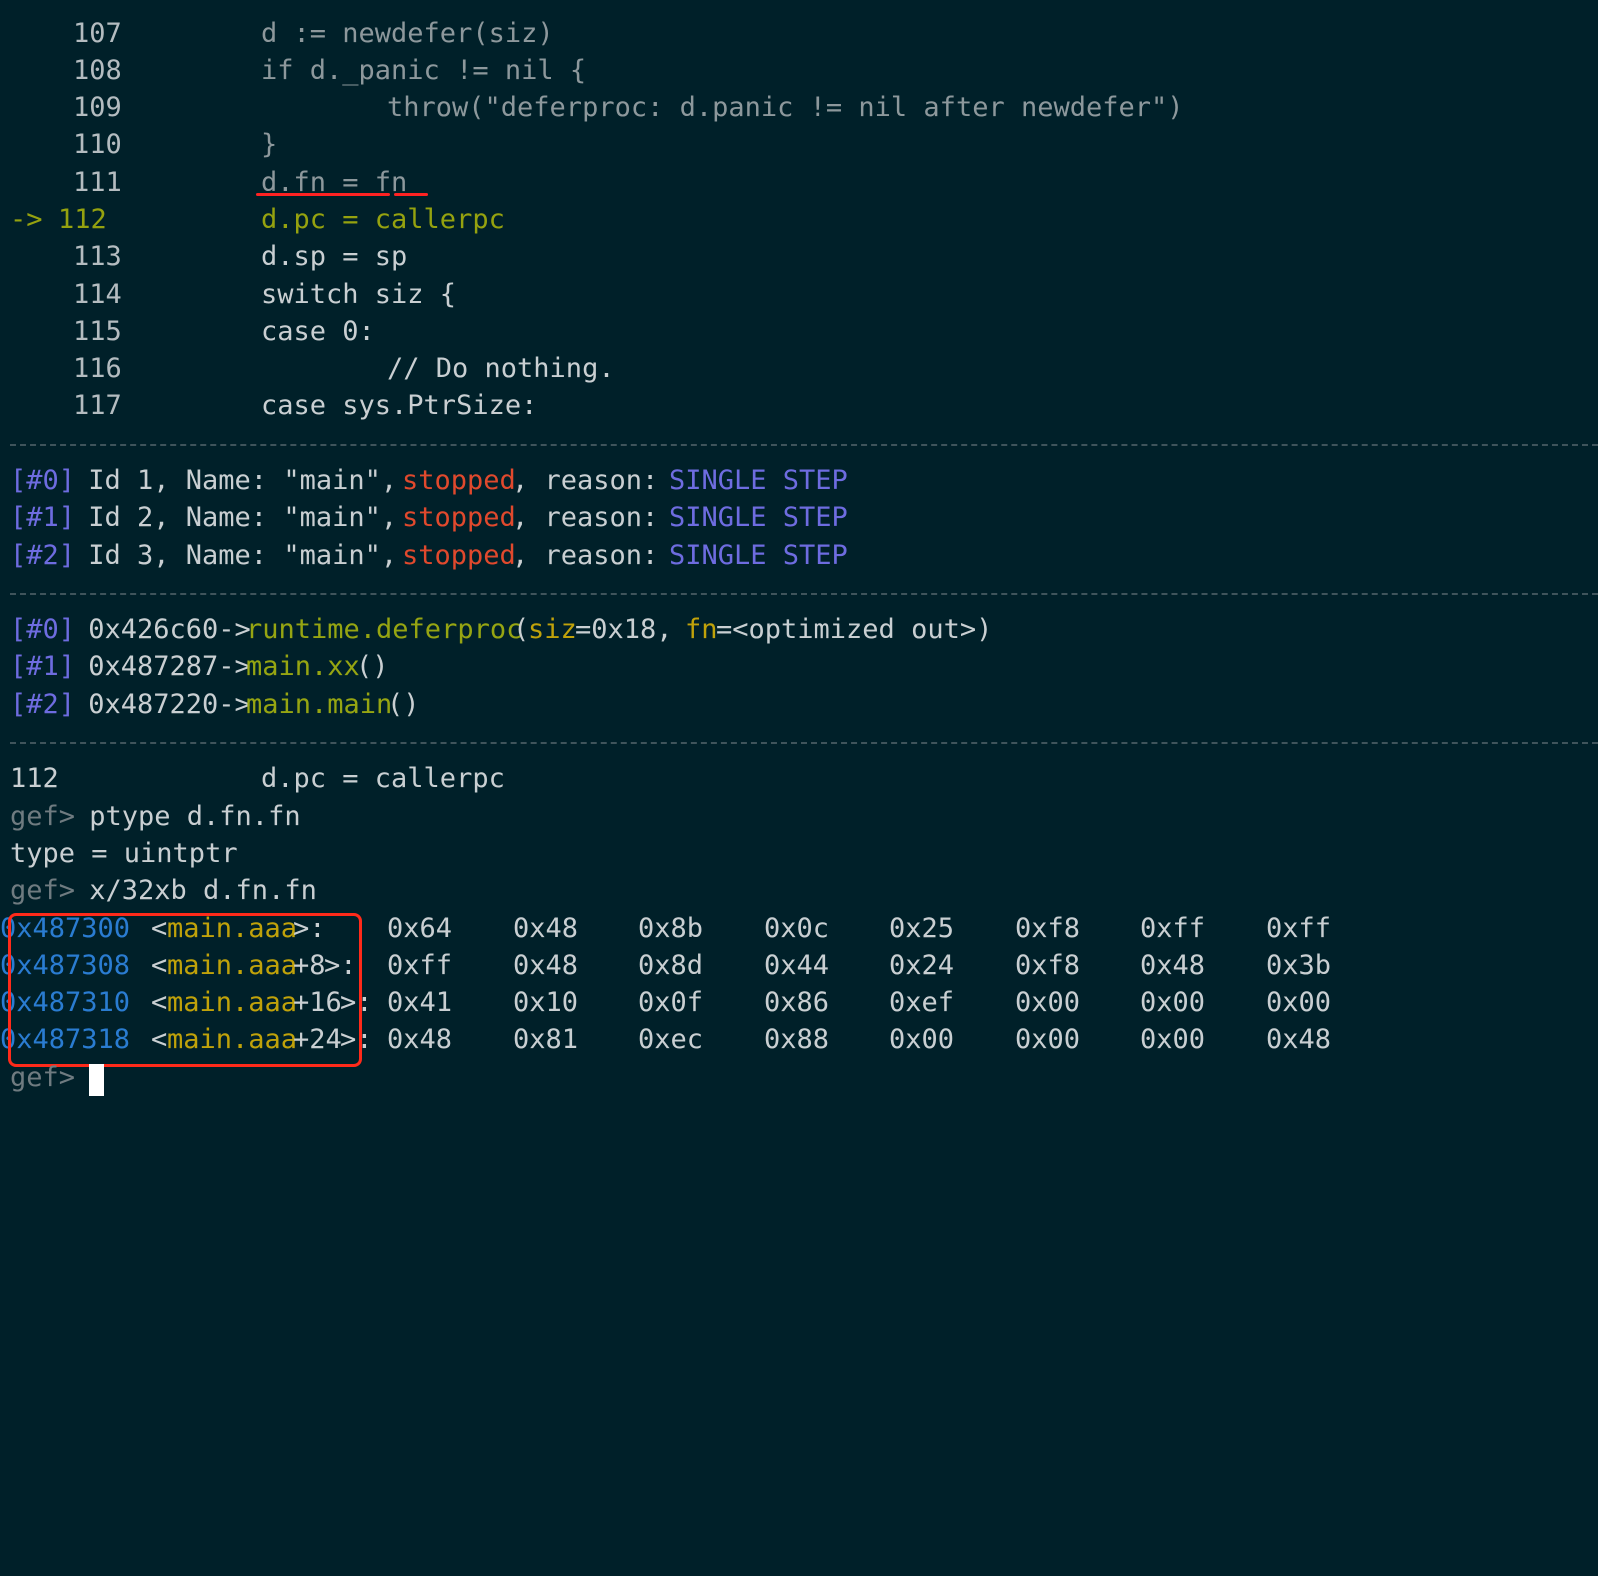 The height and width of the screenshot is (1576, 1598). Describe the element at coordinates (922, 965) in the screenshot. I see `memory-byte: 0x24` at that location.